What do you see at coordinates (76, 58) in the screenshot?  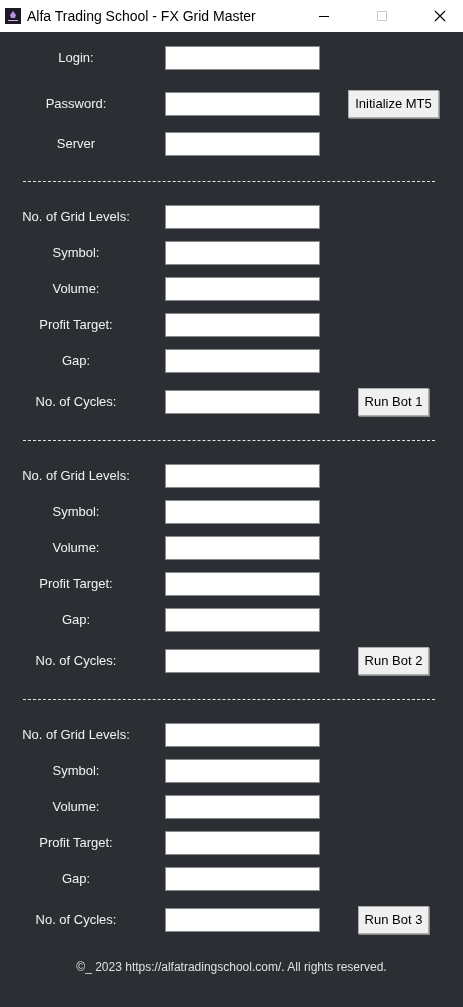 I see `field-label: Login:` at bounding box center [76, 58].